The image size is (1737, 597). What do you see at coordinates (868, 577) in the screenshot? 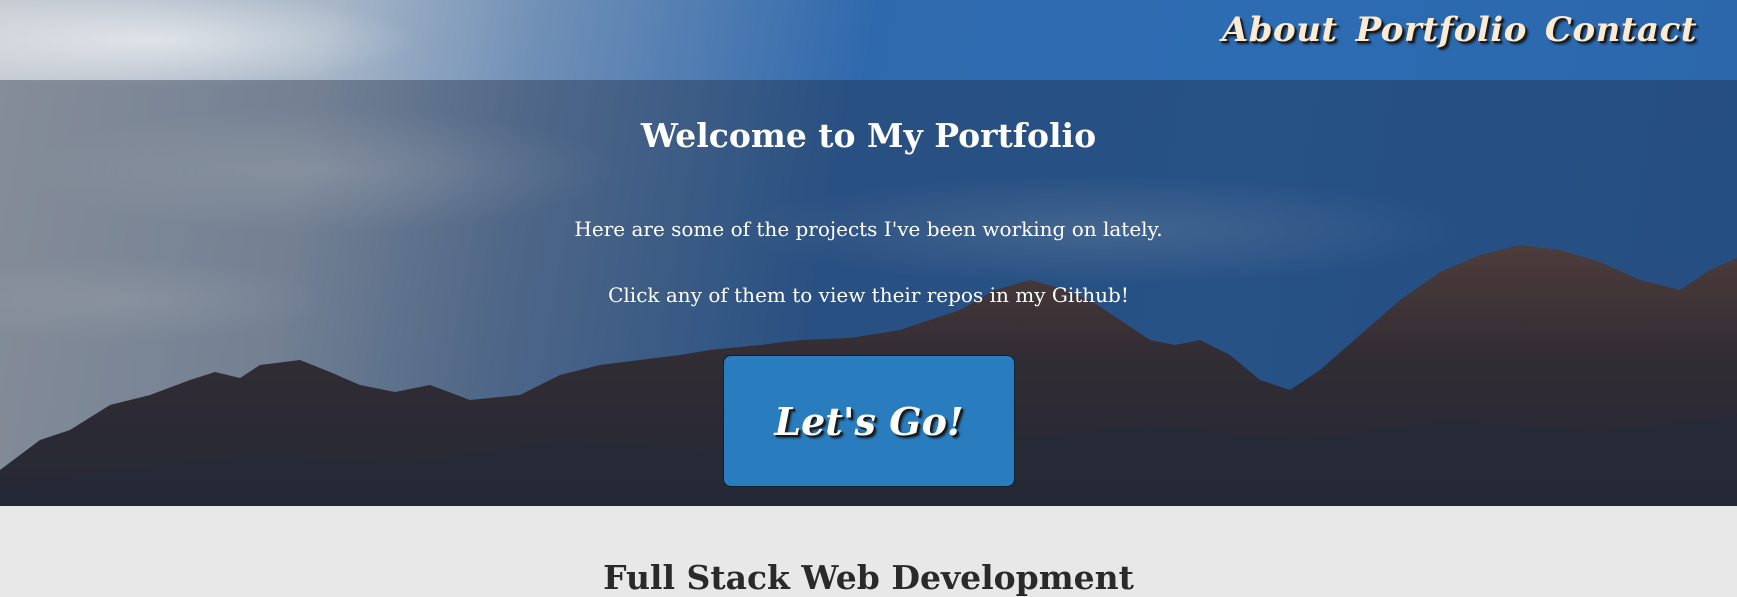
I see `section-title: Full Stack Web Development` at bounding box center [868, 577].